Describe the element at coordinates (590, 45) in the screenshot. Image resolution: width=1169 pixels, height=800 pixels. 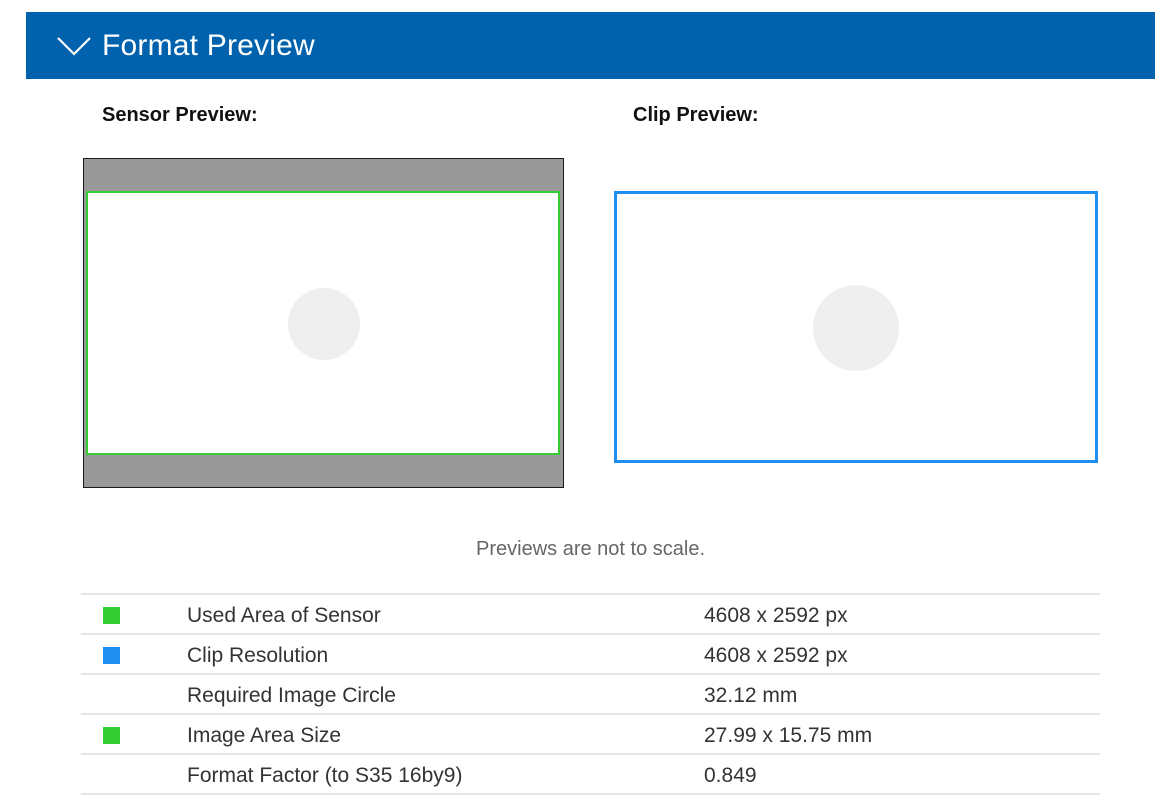
I see `format-preview-header: Format Preview` at that location.